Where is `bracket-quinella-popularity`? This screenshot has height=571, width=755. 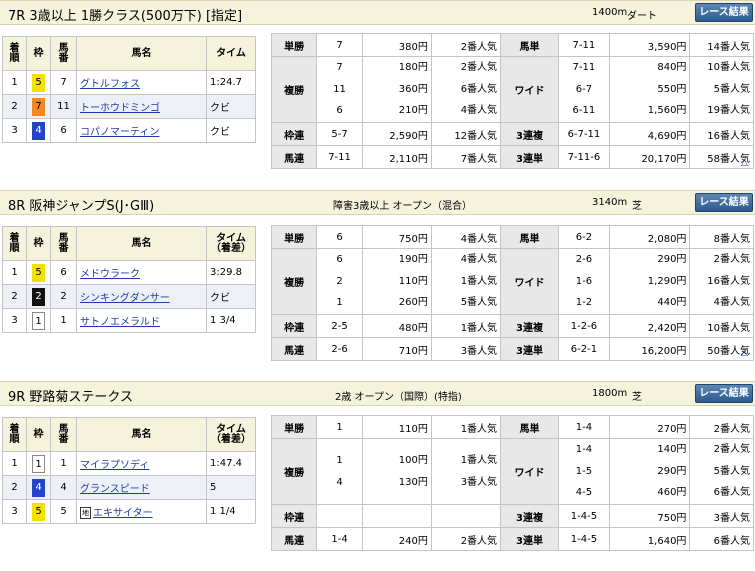
bracket-quinella-popularity is located at coordinates (466, 516).